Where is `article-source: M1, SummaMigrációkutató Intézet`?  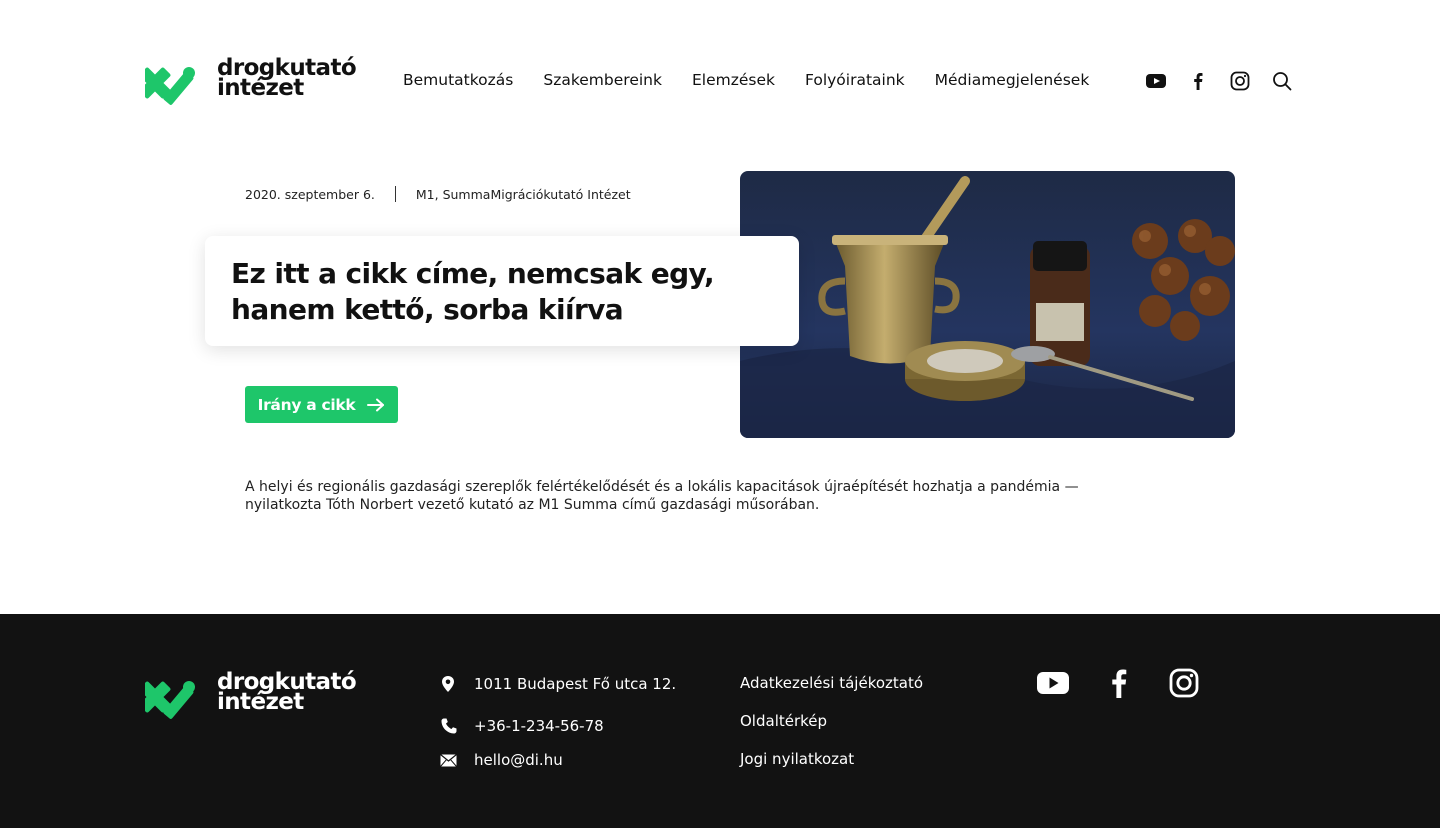 article-source: M1, SummaMigrációkutató Intézet is located at coordinates (523, 194).